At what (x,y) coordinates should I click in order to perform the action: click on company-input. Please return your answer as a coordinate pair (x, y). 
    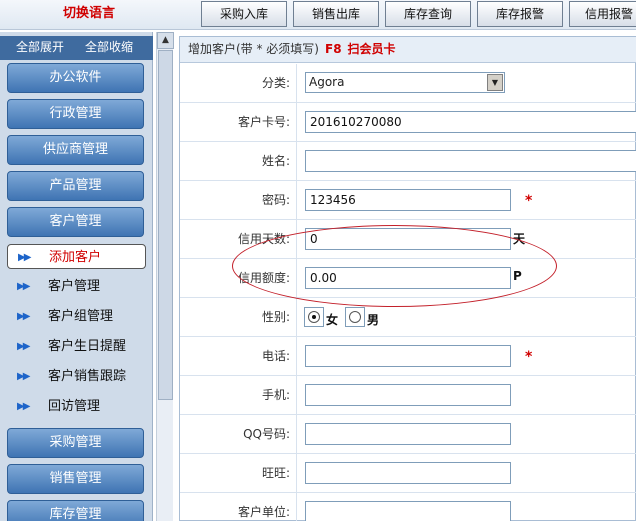
    Looking at the image, I should click on (408, 511).